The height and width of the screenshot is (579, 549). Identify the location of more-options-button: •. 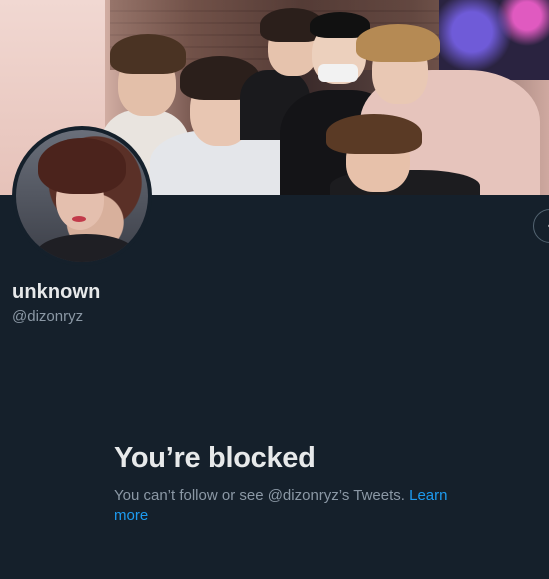
(541, 226).